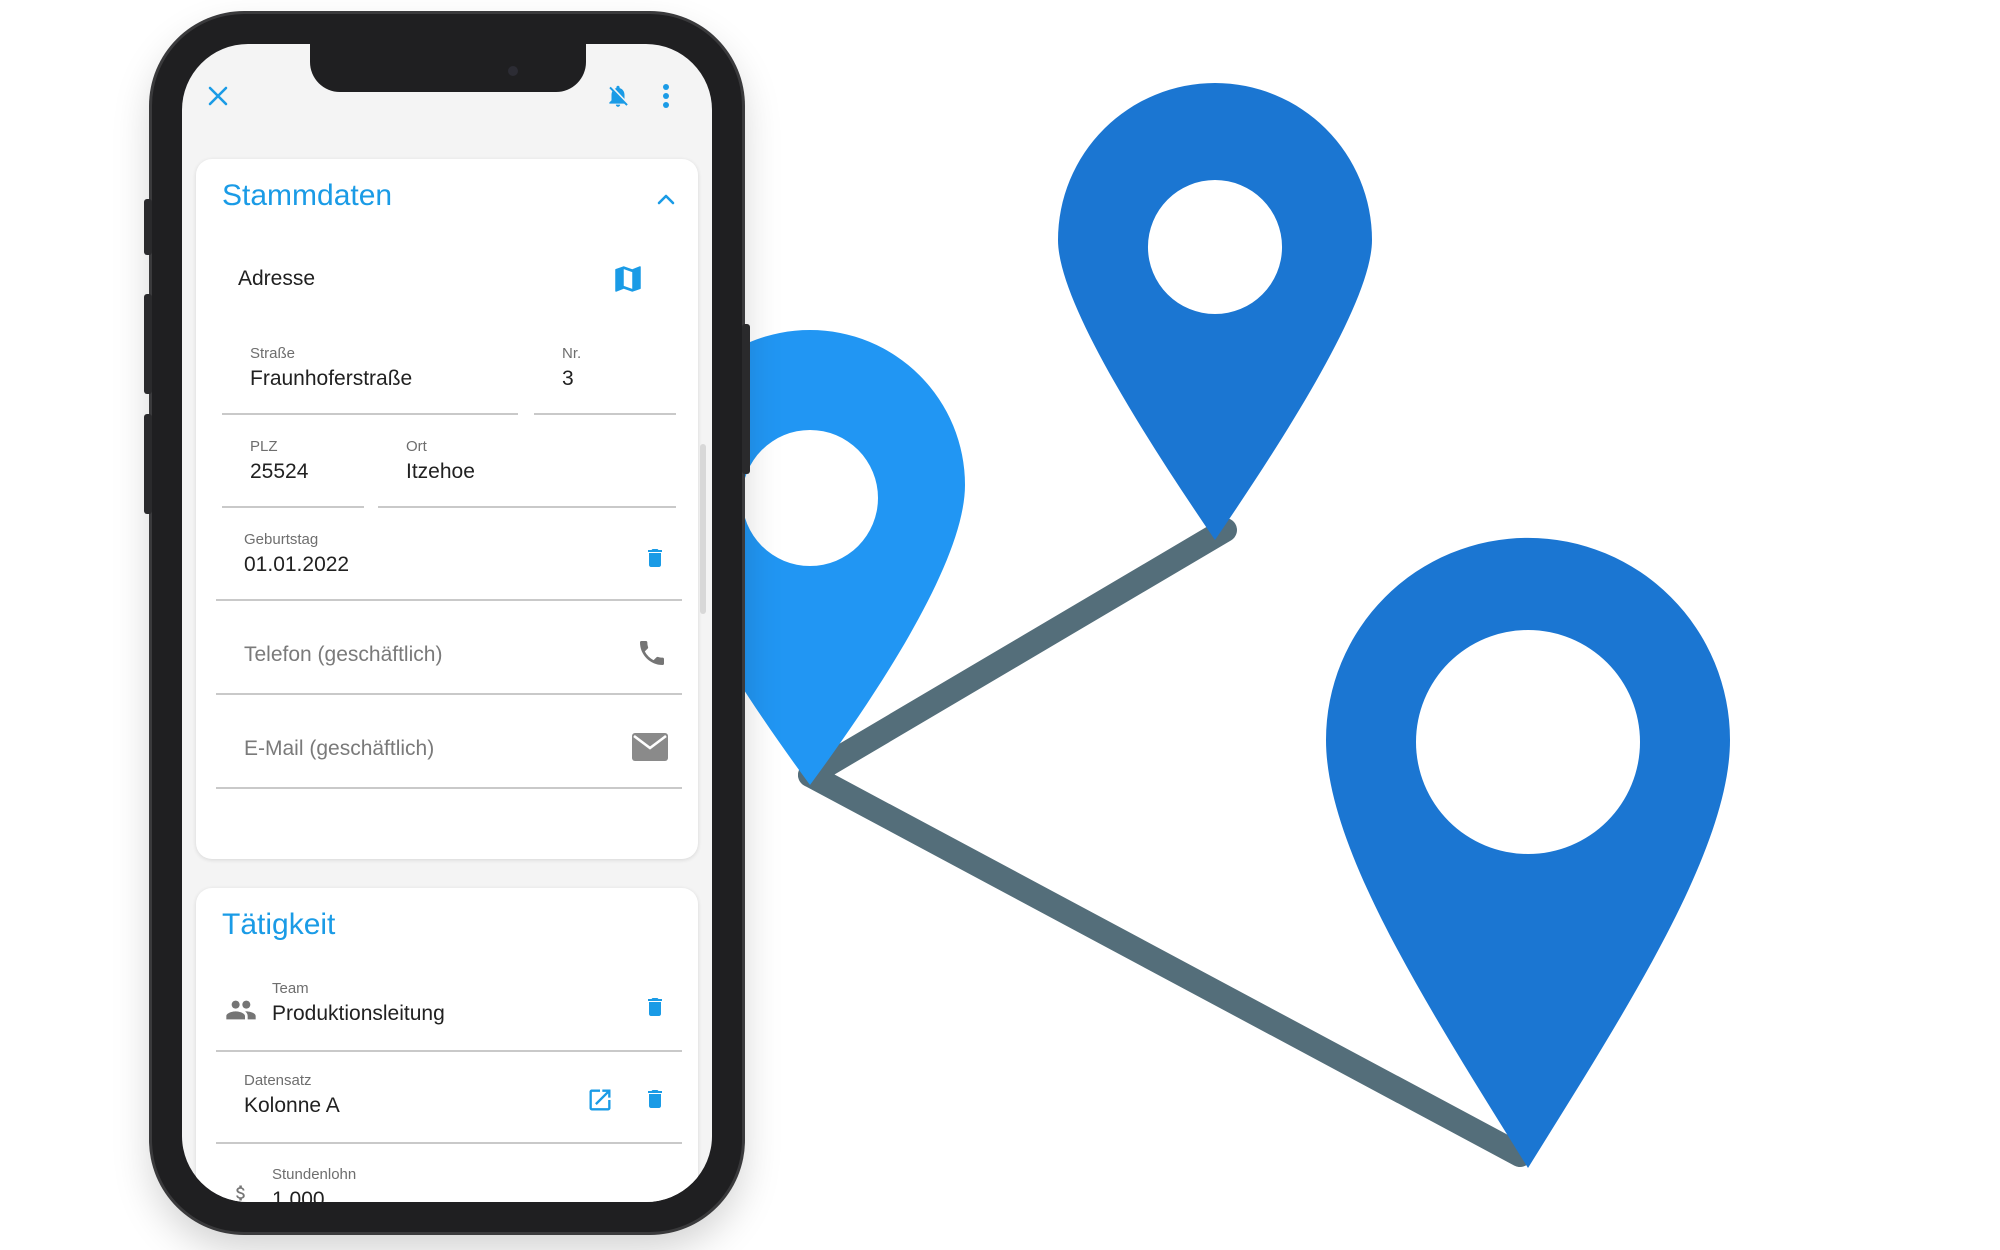 This screenshot has width=2000, height=1250. What do you see at coordinates (290, 988) in the screenshot?
I see `team-label: Team` at bounding box center [290, 988].